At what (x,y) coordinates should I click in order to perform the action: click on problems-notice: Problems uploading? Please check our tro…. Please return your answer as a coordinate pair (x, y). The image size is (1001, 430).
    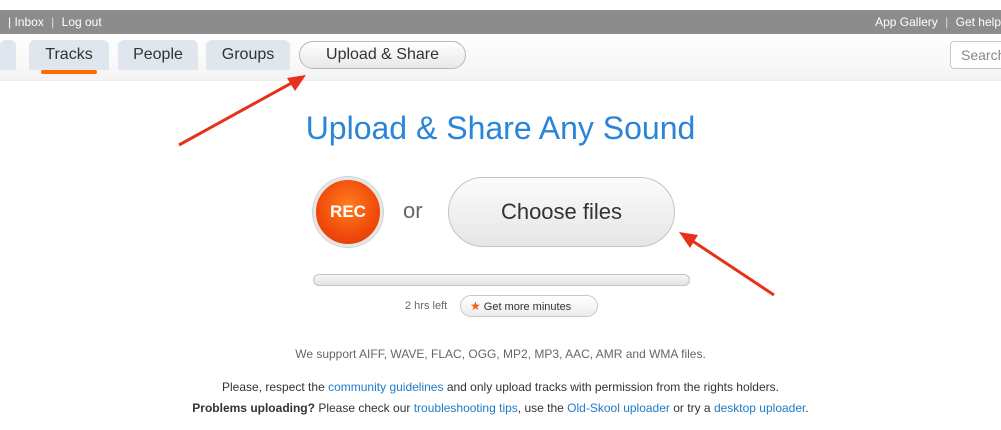
    Looking at the image, I should click on (500, 408).